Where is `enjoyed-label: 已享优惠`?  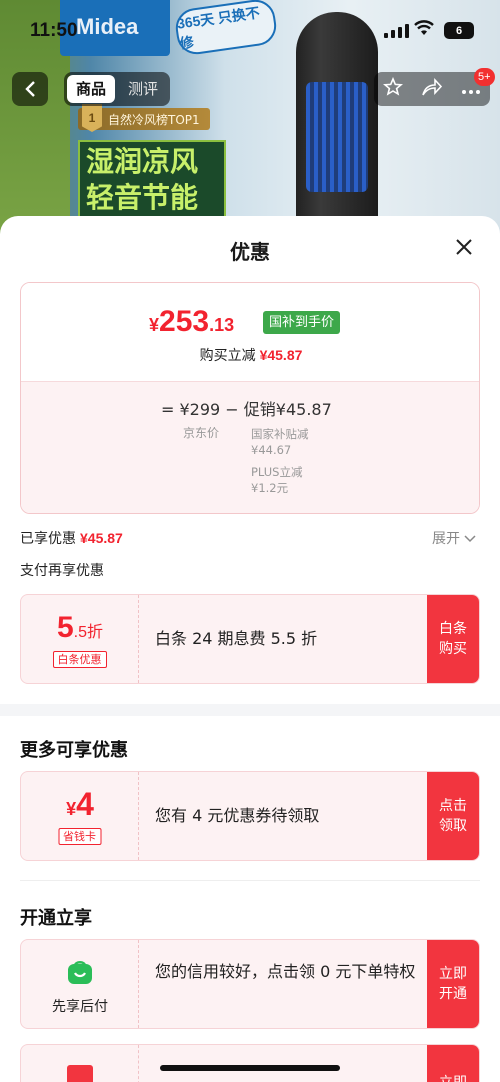 enjoyed-label: 已享优惠 is located at coordinates (48, 539).